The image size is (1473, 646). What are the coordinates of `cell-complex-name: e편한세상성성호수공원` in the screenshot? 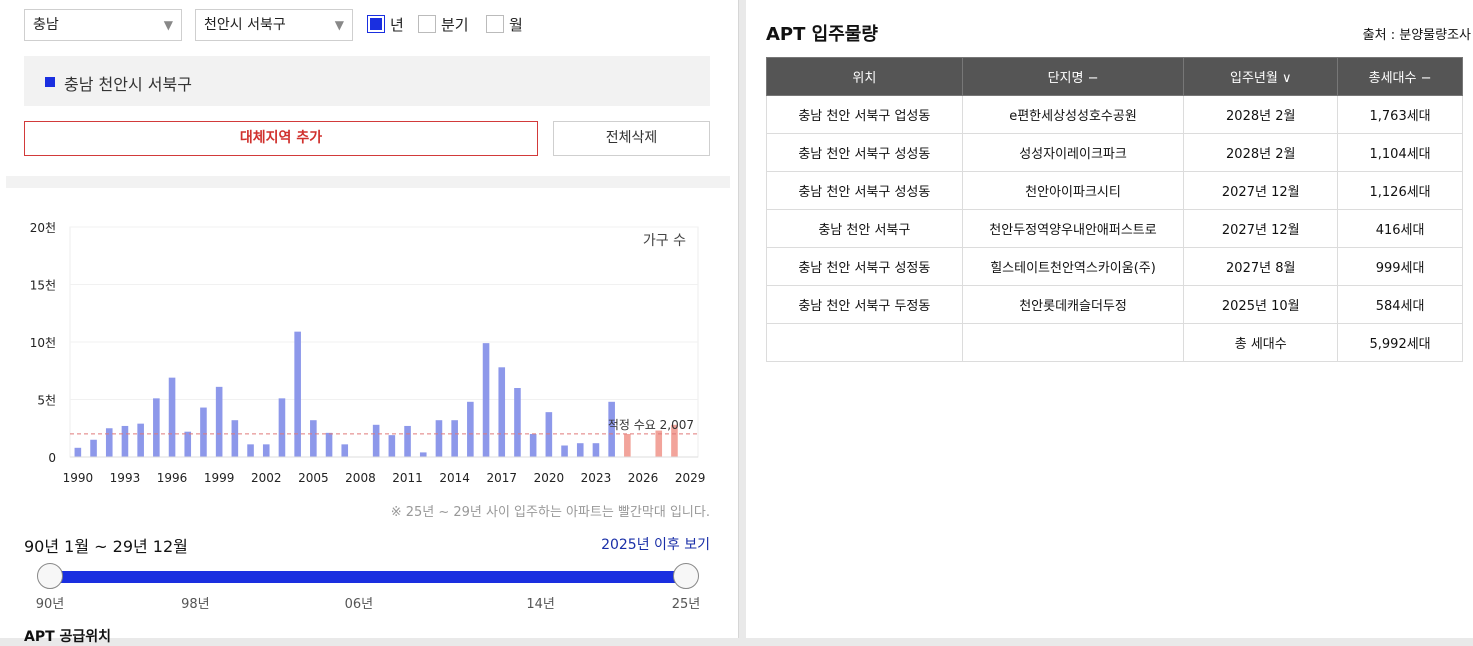 It's located at (1073, 114).